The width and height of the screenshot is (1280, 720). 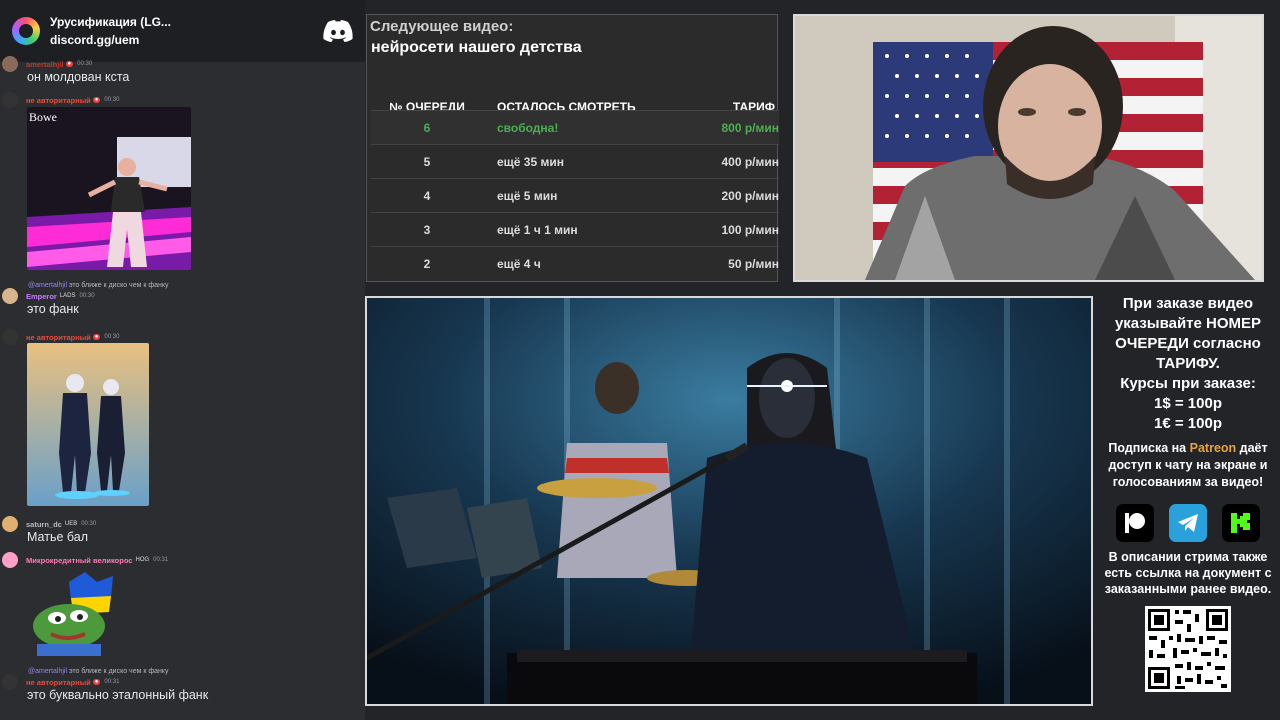 What do you see at coordinates (750, 230) in the screenshot?
I see `queue-rate: 100 р/мин` at bounding box center [750, 230].